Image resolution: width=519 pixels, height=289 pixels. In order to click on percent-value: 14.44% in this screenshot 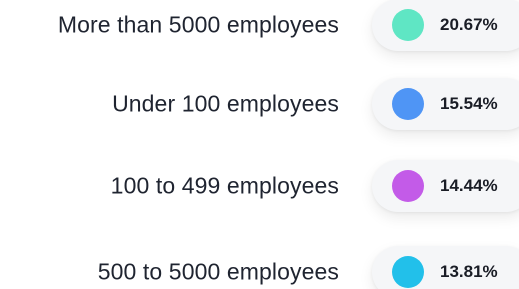, I will do `click(469, 185)`.